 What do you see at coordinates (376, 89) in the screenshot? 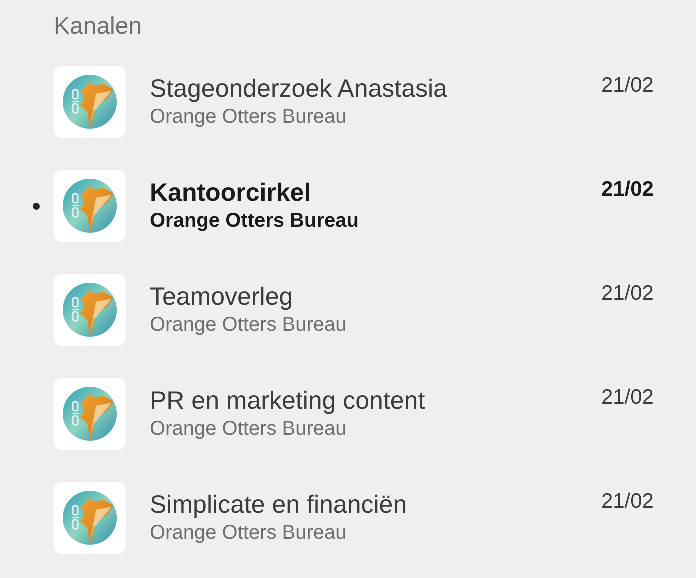
I see `channel-name: Stageonderzoek Anastasia` at bounding box center [376, 89].